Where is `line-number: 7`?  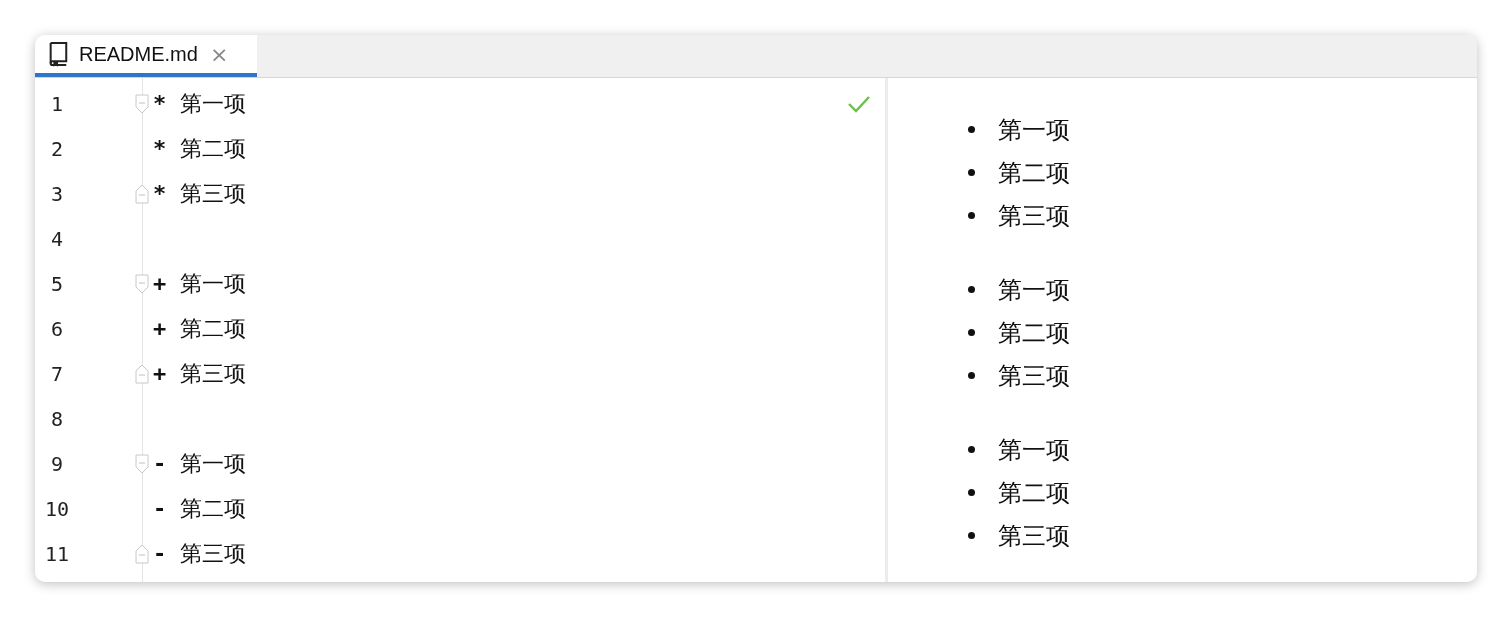
line-number: 7 is located at coordinates (56, 373).